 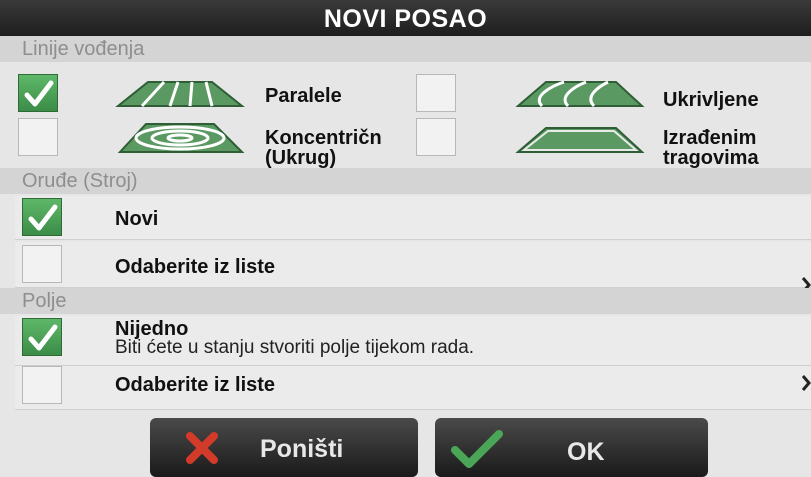 What do you see at coordinates (413, 388) in the screenshot?
I see `list-item-field-select: Odaberite iz liste` at bounding box center [413, 388].